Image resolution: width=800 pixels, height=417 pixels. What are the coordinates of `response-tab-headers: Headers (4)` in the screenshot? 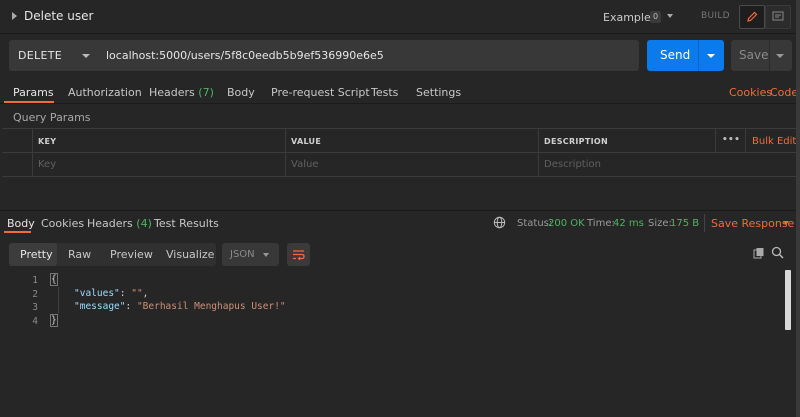 It's located at (119, 223).